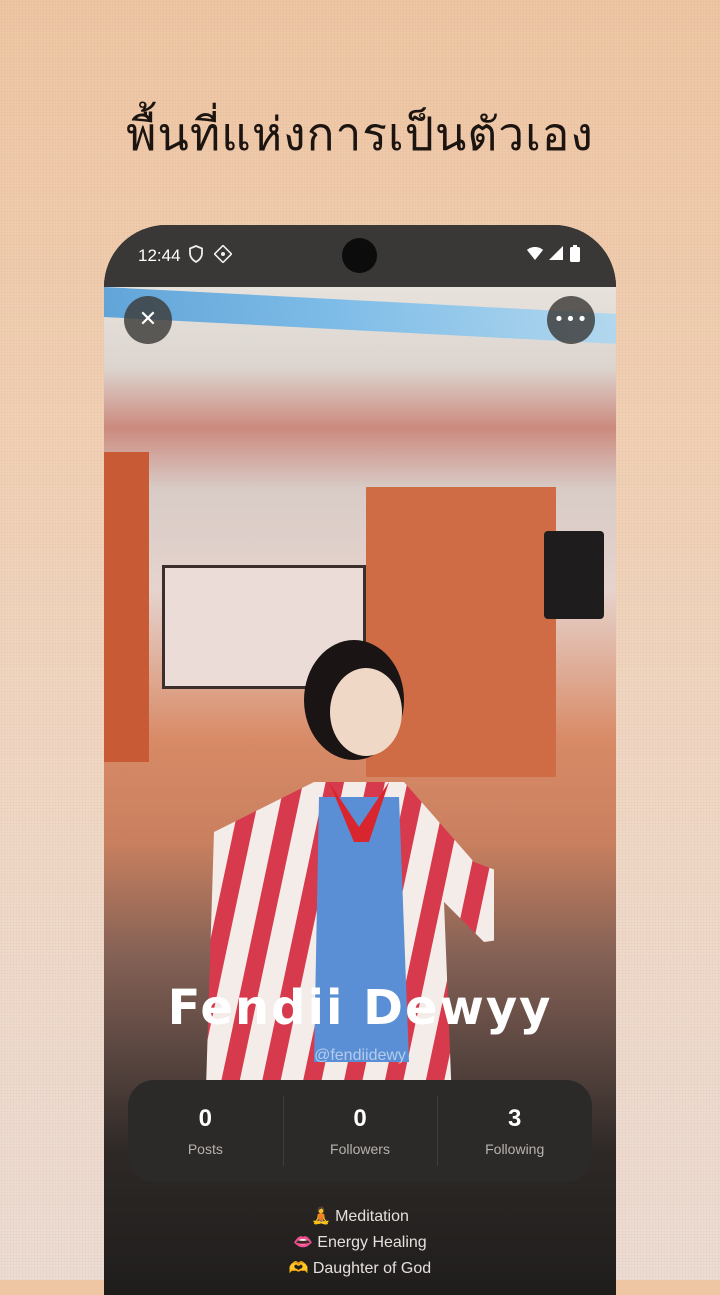  I want to click on shield-icon, so click(196, 256).